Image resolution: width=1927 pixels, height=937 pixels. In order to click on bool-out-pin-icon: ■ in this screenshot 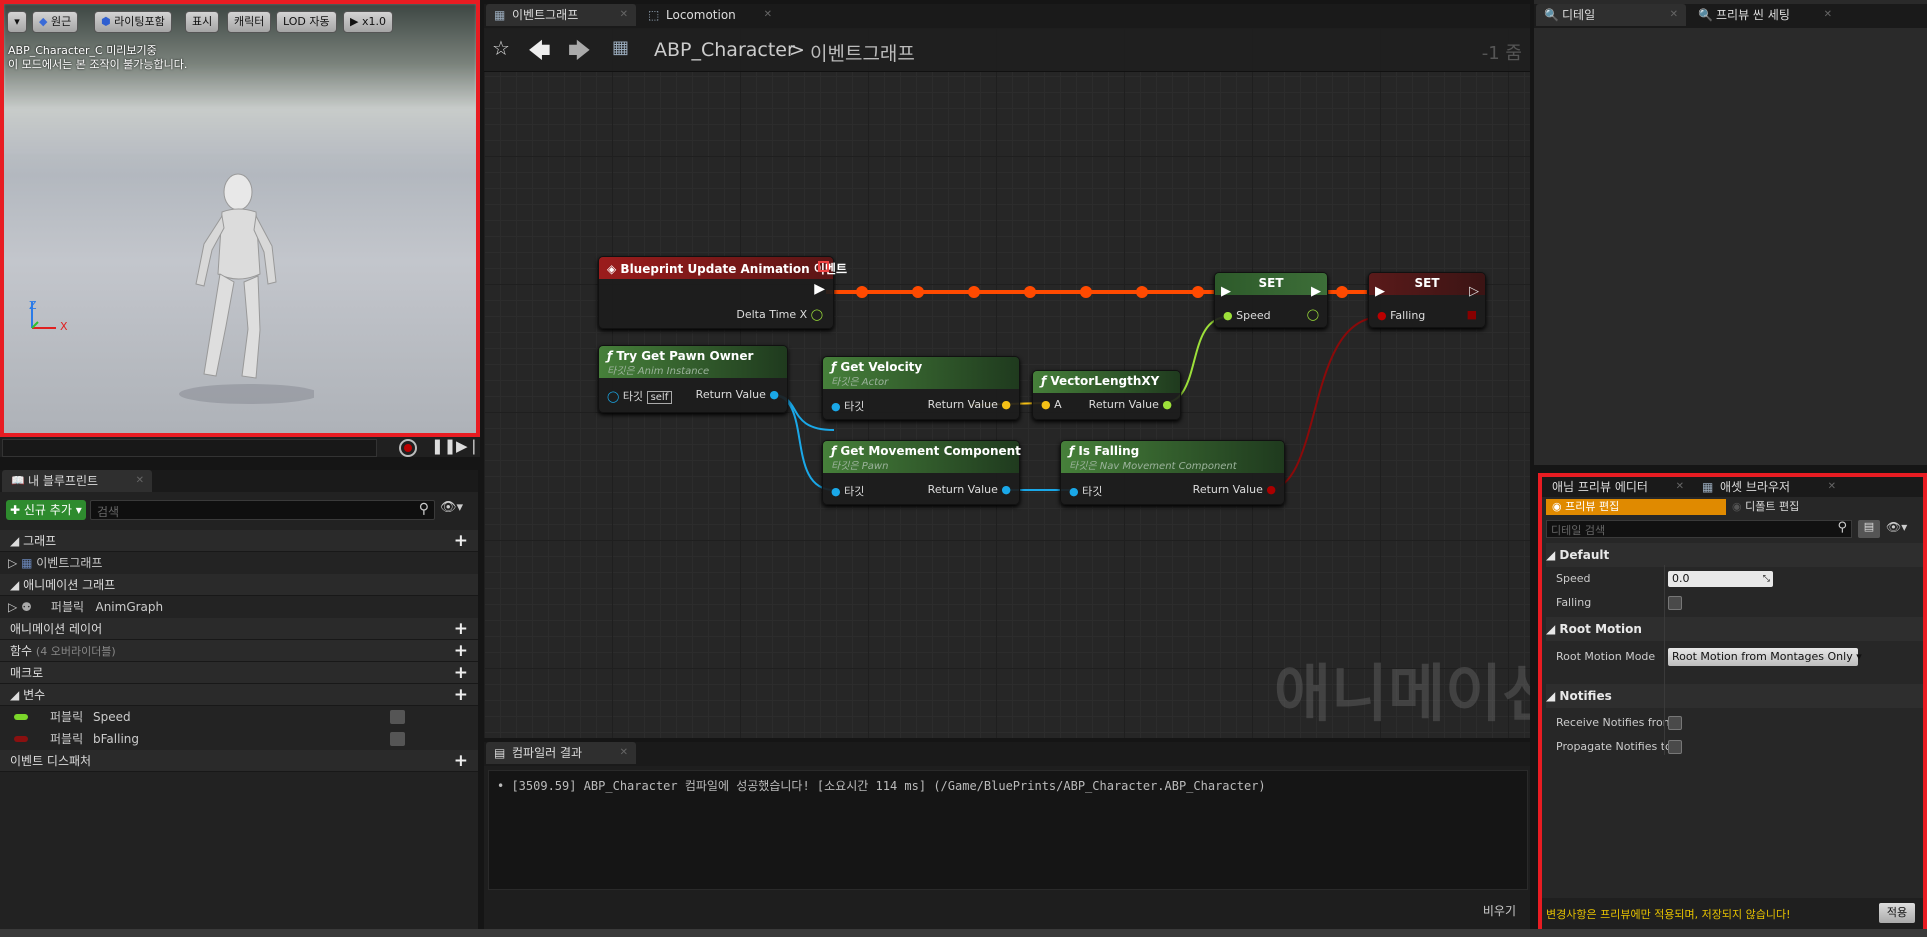, I will do `click(1472, 314)`.